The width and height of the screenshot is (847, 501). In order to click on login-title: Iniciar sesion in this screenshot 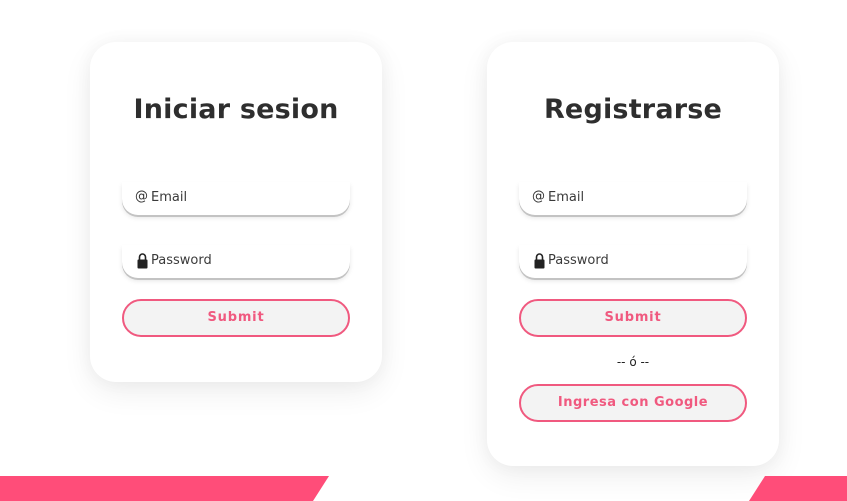, I will do `click(236, 109)`.